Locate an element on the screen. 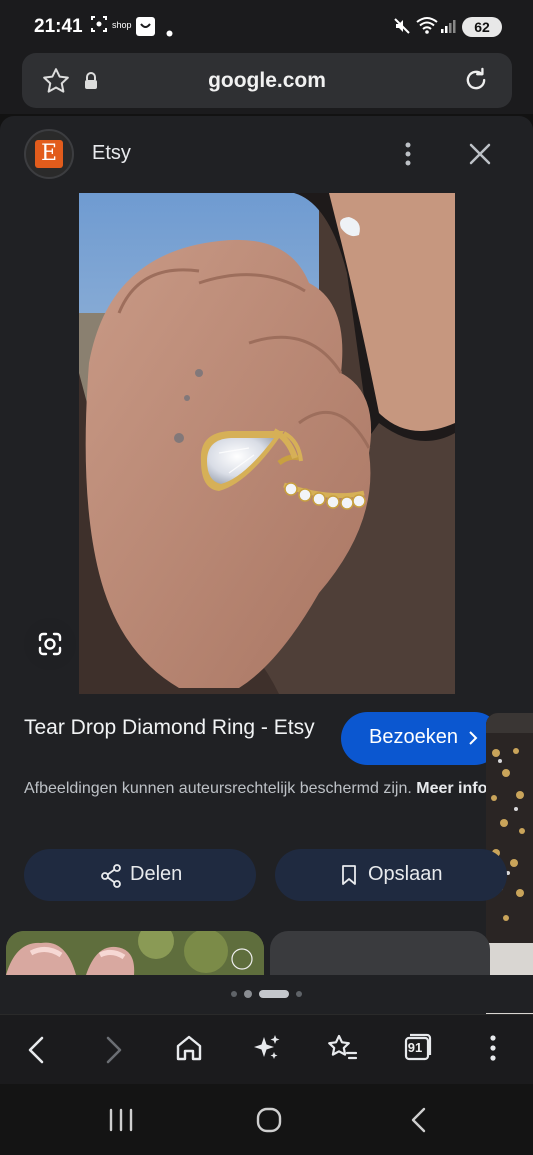 This screenshot has height=1155, width=533. save-button: Opslaan is located at coordinates (391, 875).